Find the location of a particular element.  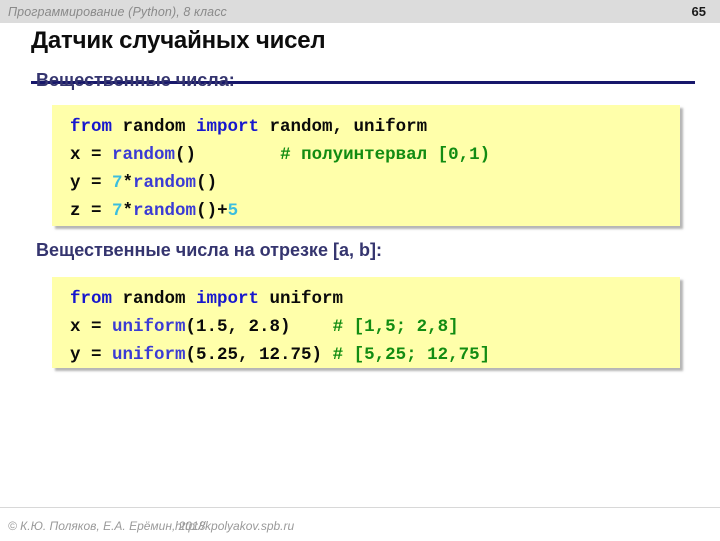

code-token-plain: (1.5, 2.8) is located at coordinates (238, 327).